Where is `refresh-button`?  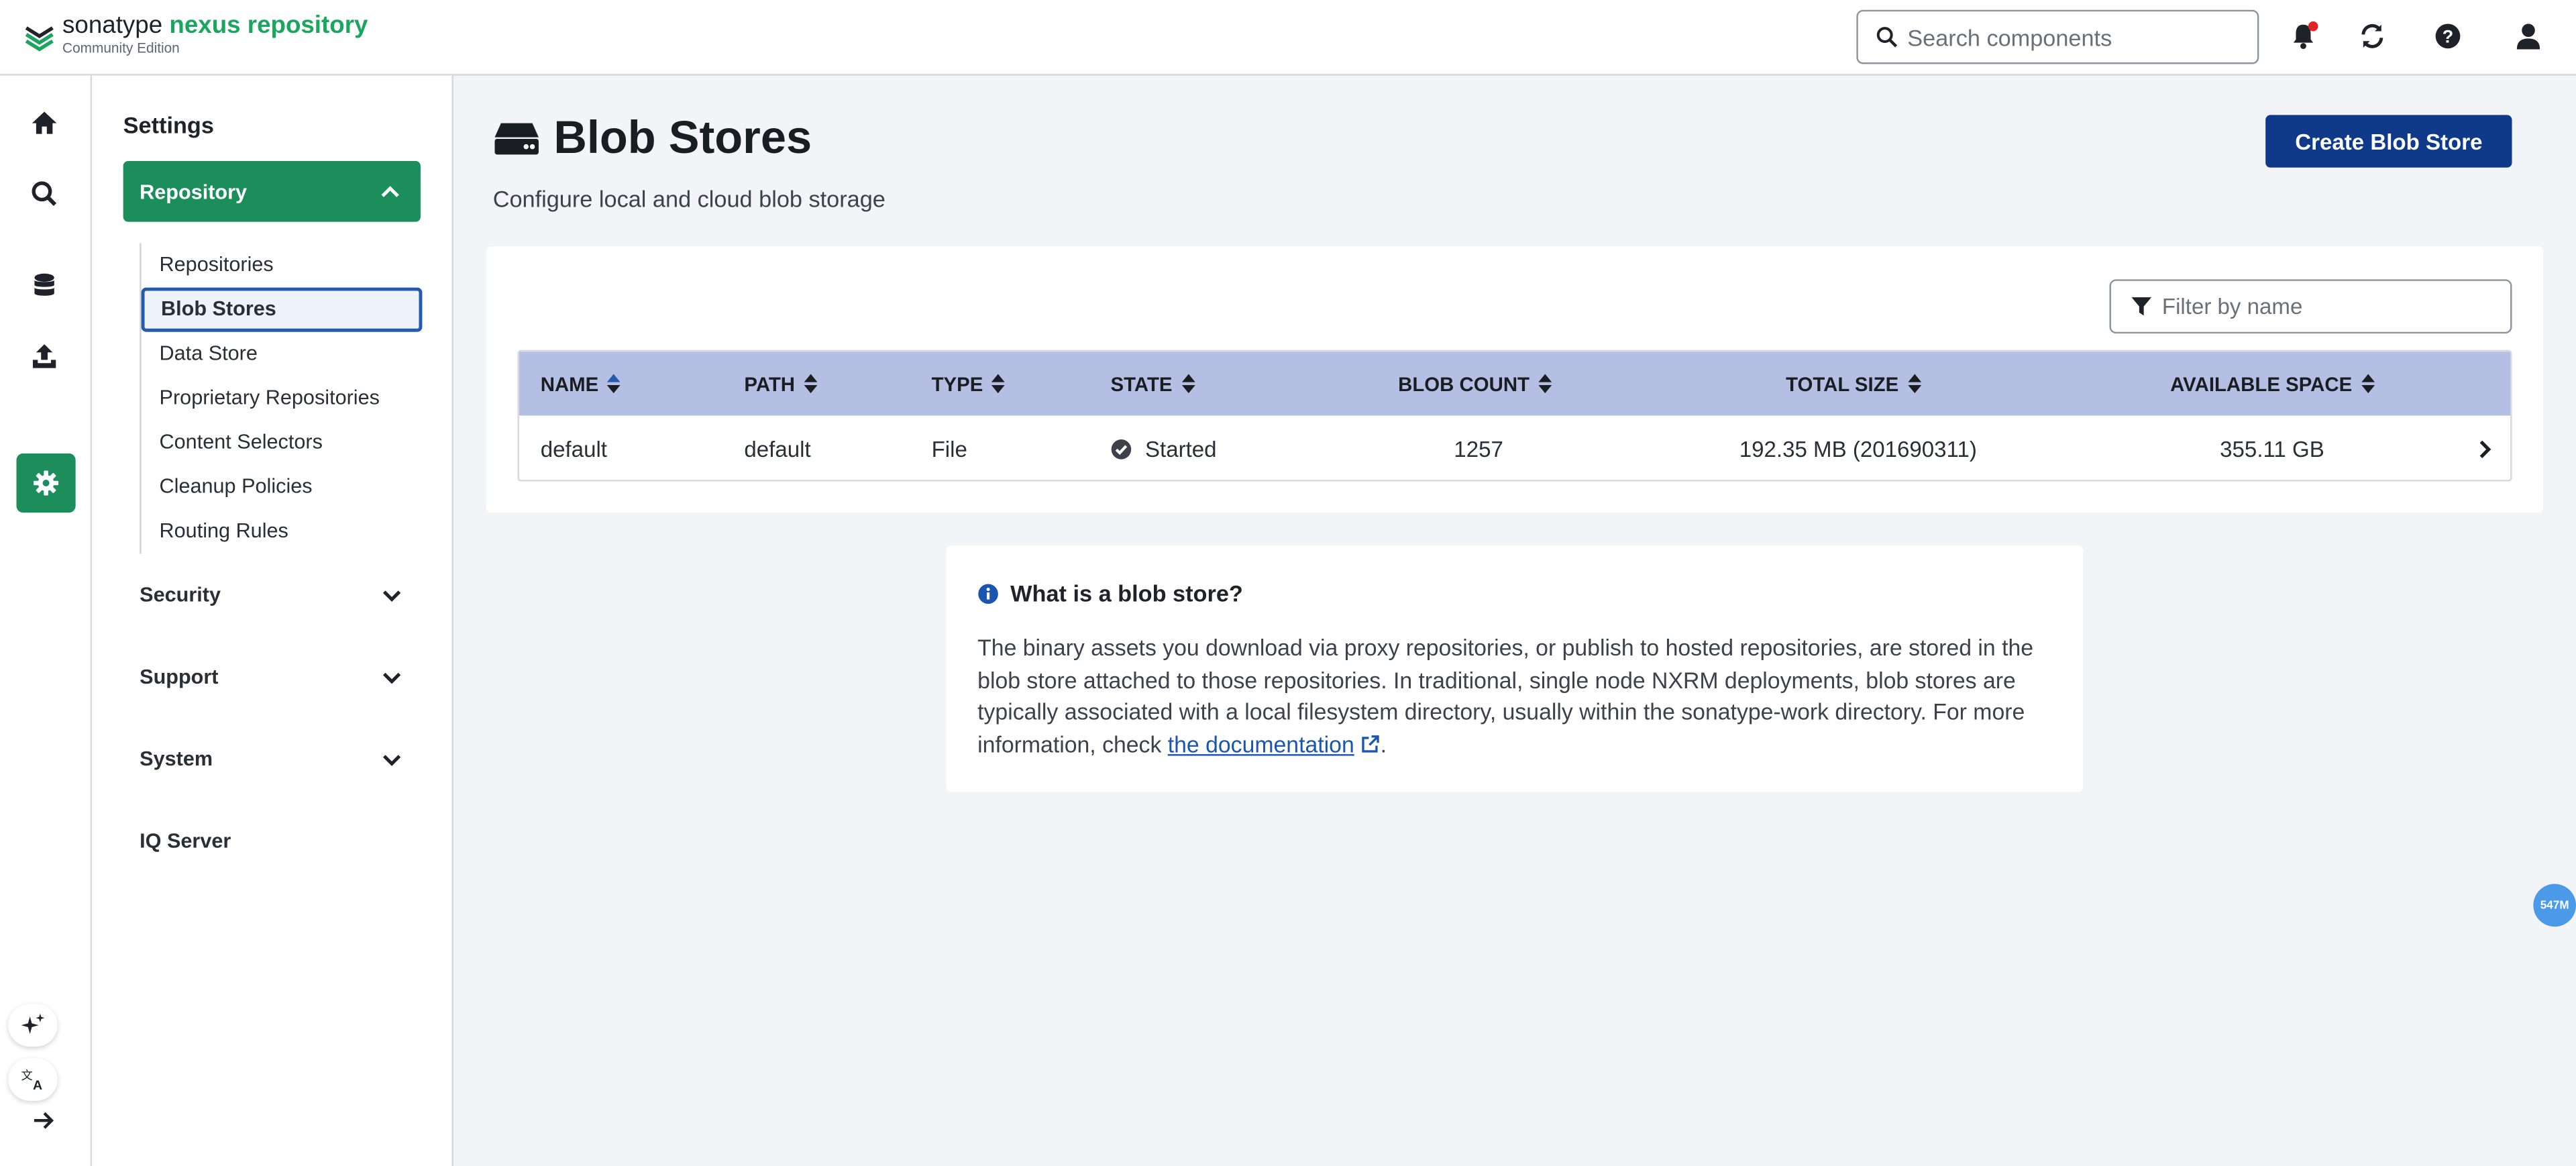
refresh-button is located at coordinates (2372, 36).